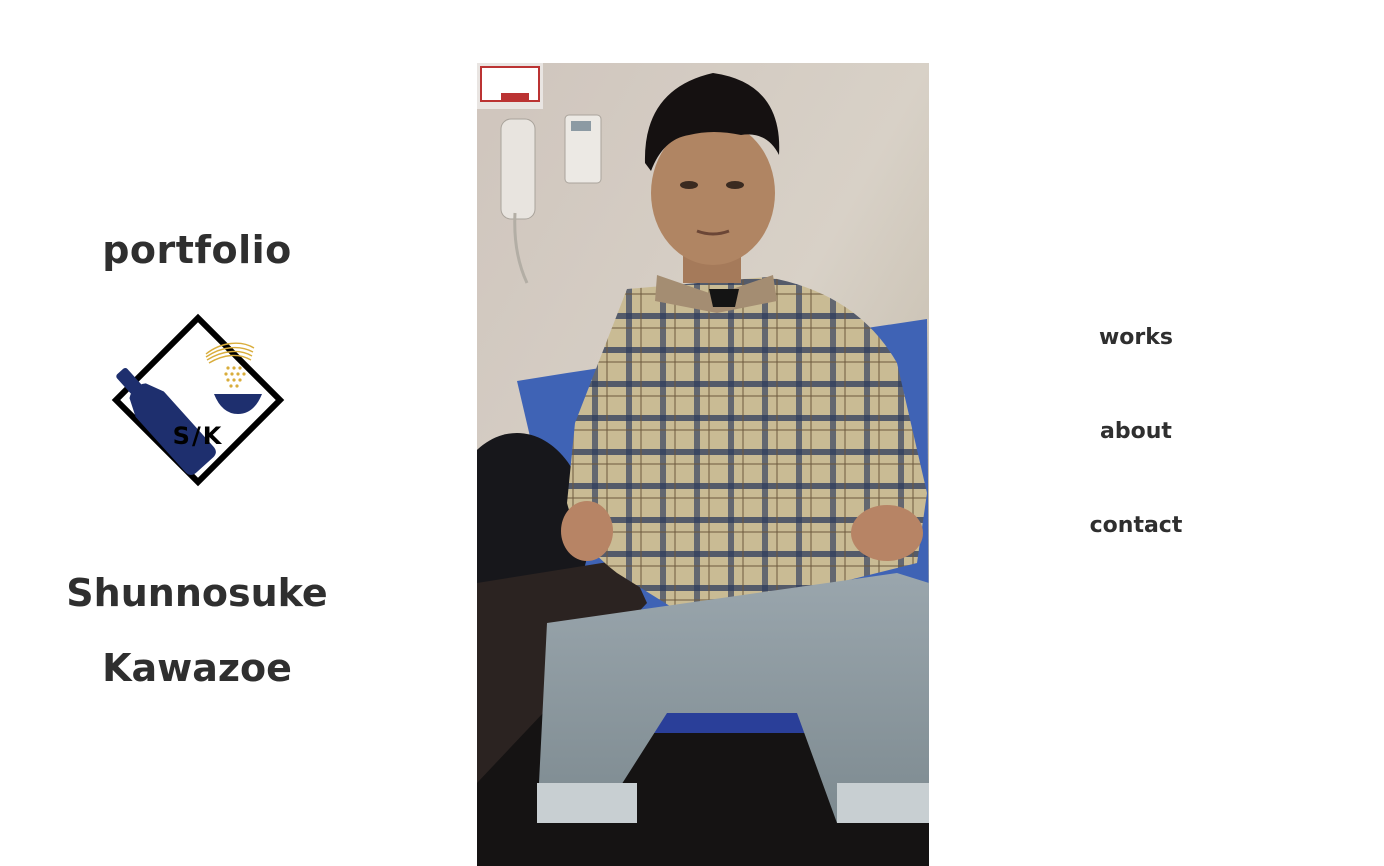  Describe the element at coordinates (197, 668) in the screenshot. I see `owner-last-name: Kawazoe` at that location.